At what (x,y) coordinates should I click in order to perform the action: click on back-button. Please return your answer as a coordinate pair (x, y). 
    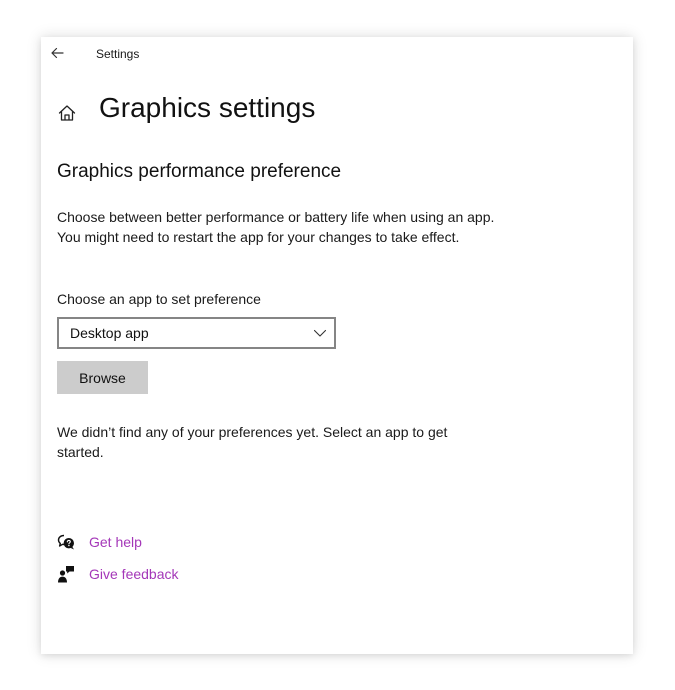
    Looking at the image, I should click on (59, 53).